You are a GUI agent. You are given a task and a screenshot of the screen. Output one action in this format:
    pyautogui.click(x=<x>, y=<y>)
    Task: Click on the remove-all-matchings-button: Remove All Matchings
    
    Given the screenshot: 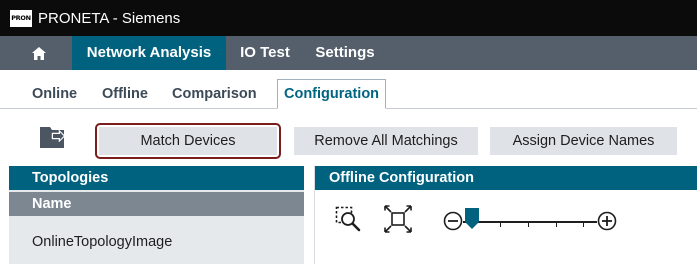 What is the action you would take?
    pyautogui.click(x=386, y=141)
    